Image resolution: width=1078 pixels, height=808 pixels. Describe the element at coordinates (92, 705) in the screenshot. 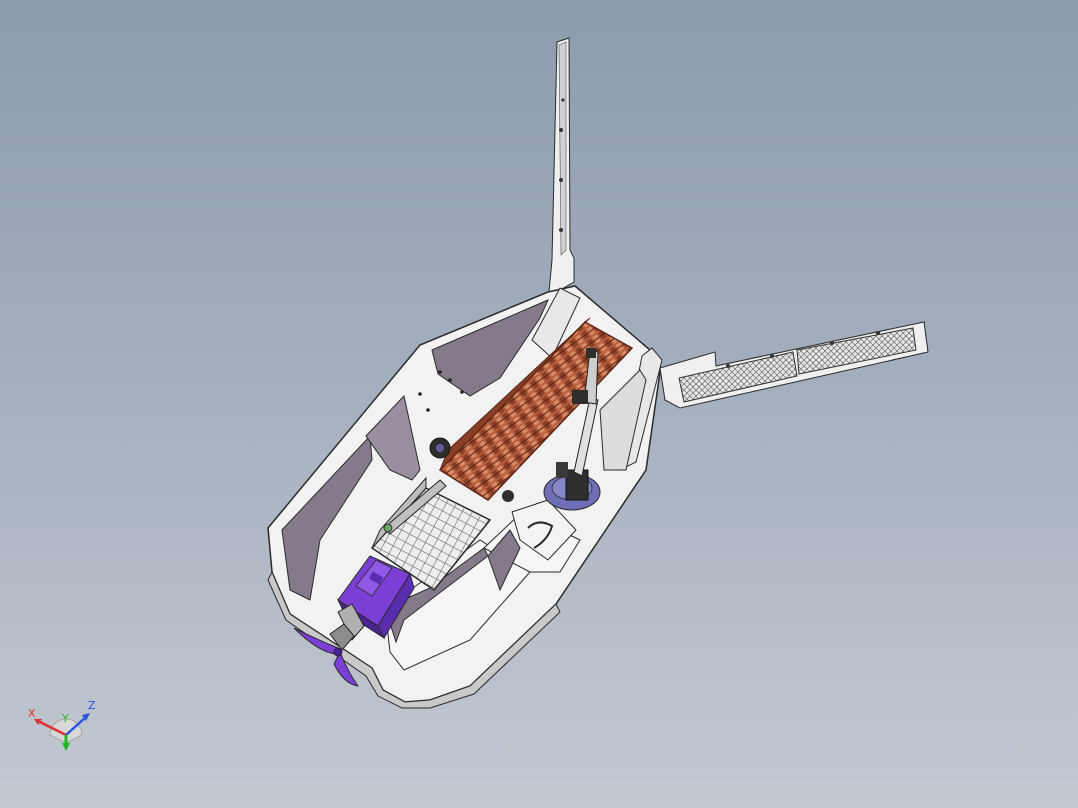

I see `z-axis-label: Z` at that location.